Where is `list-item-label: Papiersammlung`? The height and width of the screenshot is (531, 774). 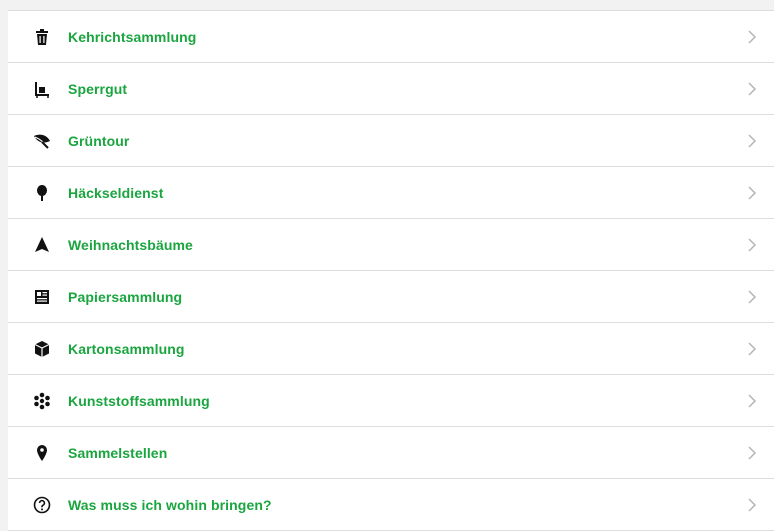 list-item-label: Papiersammlung is located at coordinates (125, 296).